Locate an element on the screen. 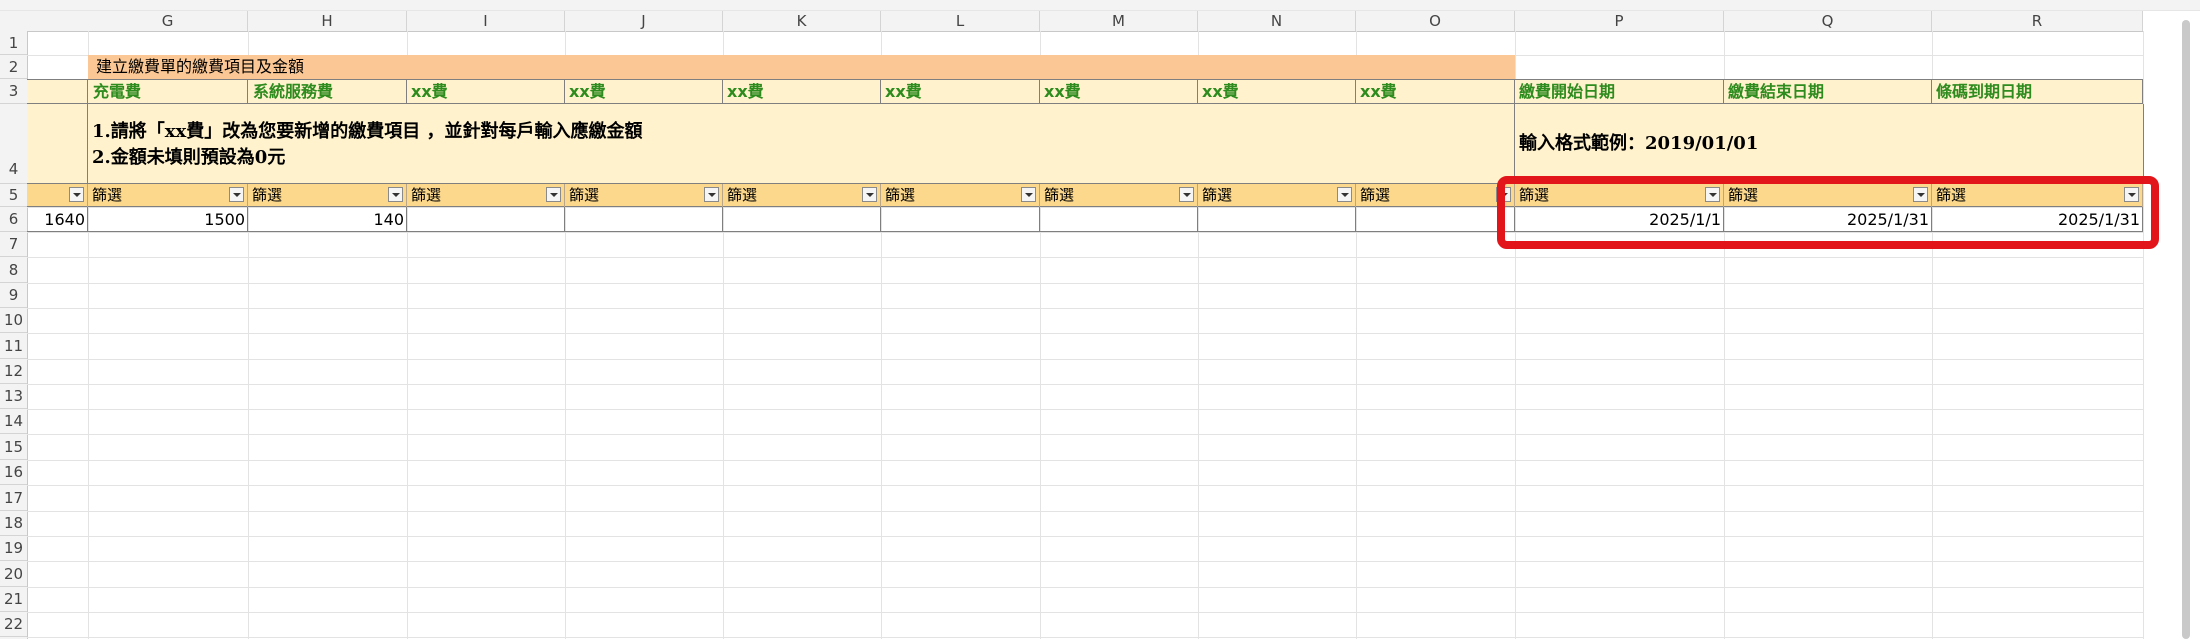  row-header-9: 9 is located at coordinates (13, 295).